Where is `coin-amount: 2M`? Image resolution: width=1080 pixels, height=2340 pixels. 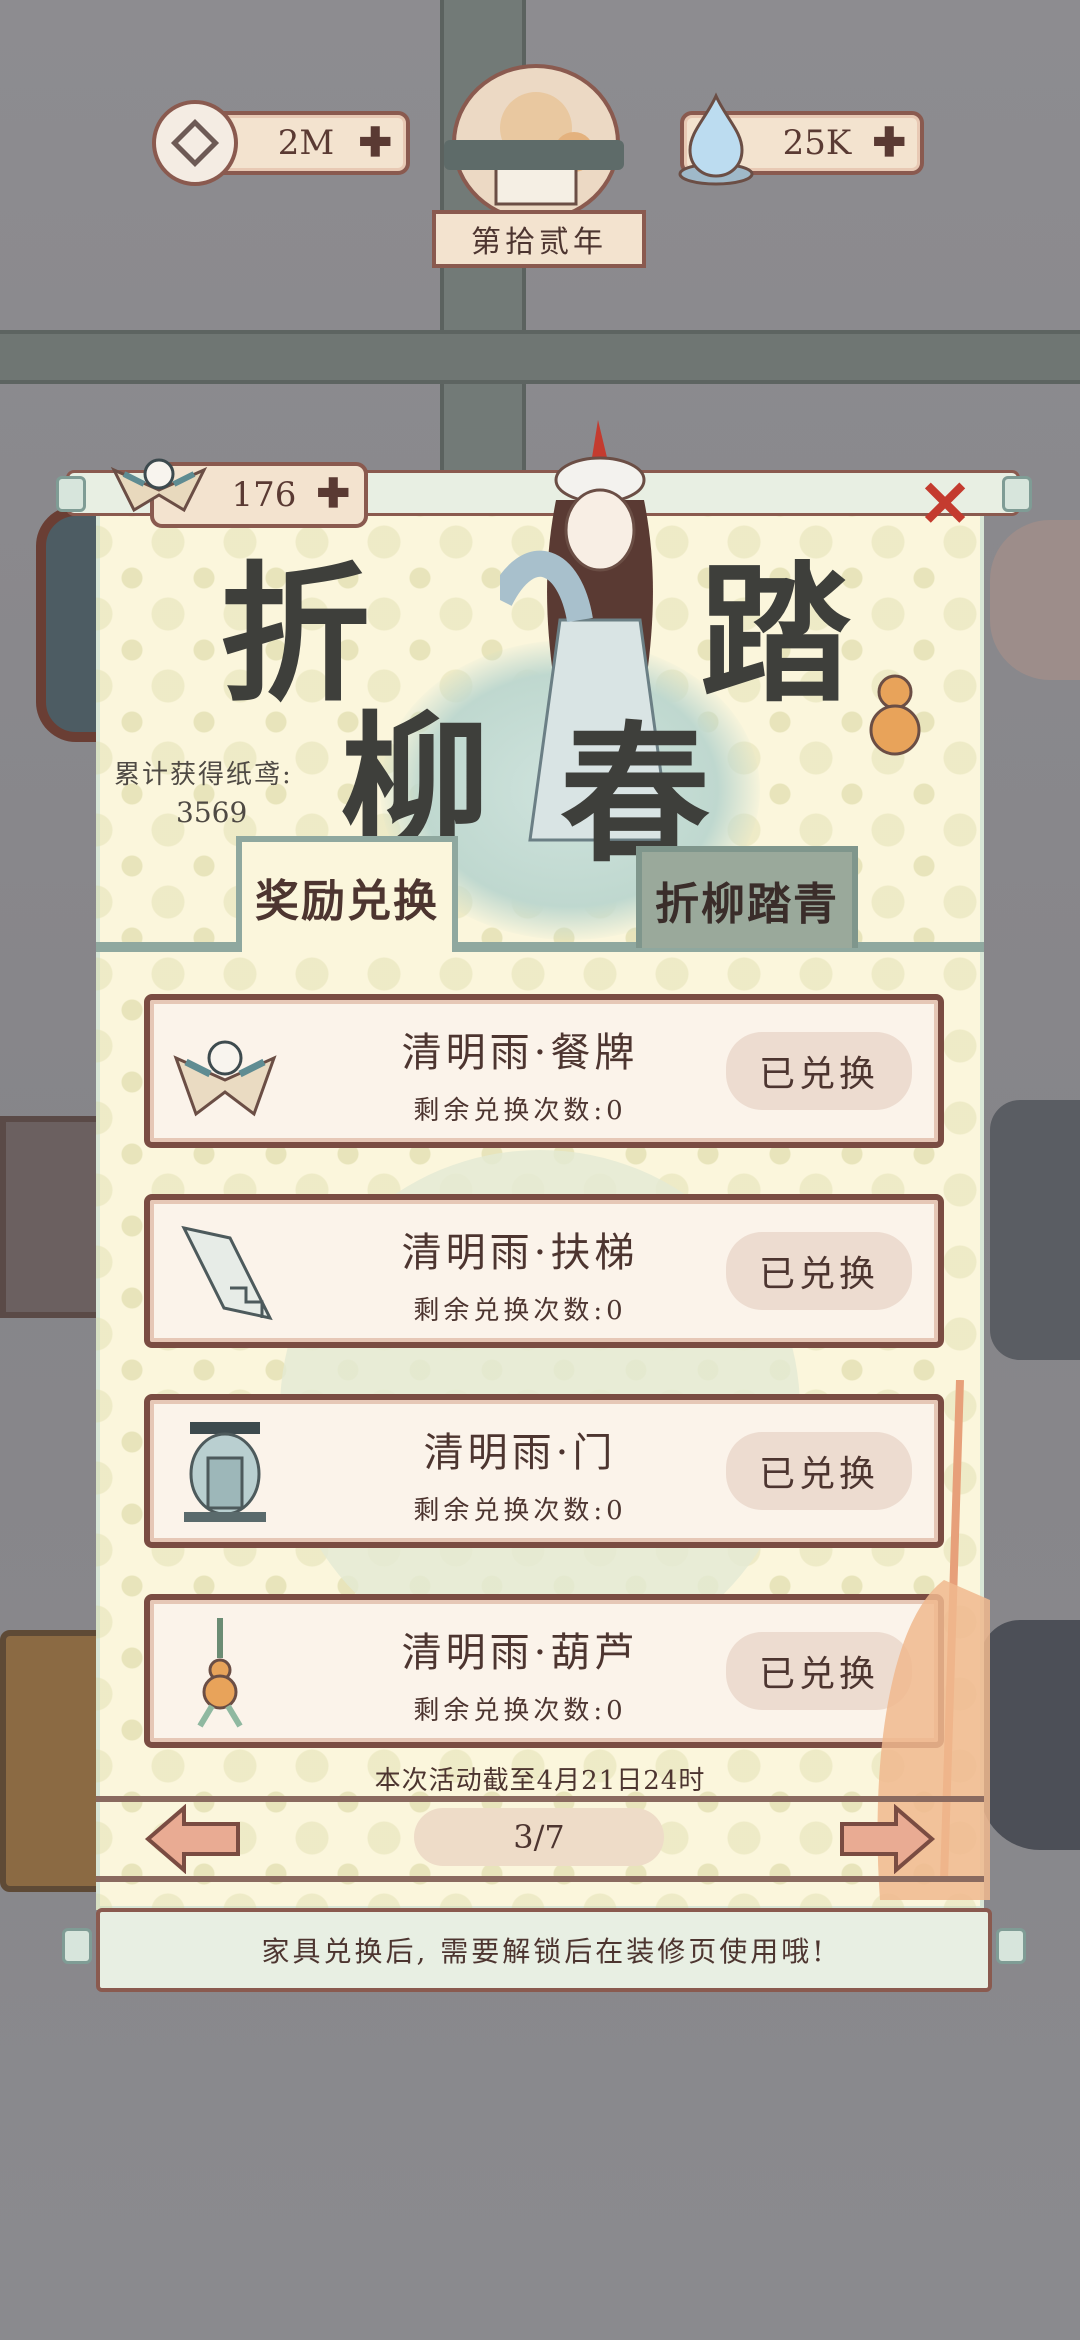
coin-amount: 2M is located at coordinates (306, 143).